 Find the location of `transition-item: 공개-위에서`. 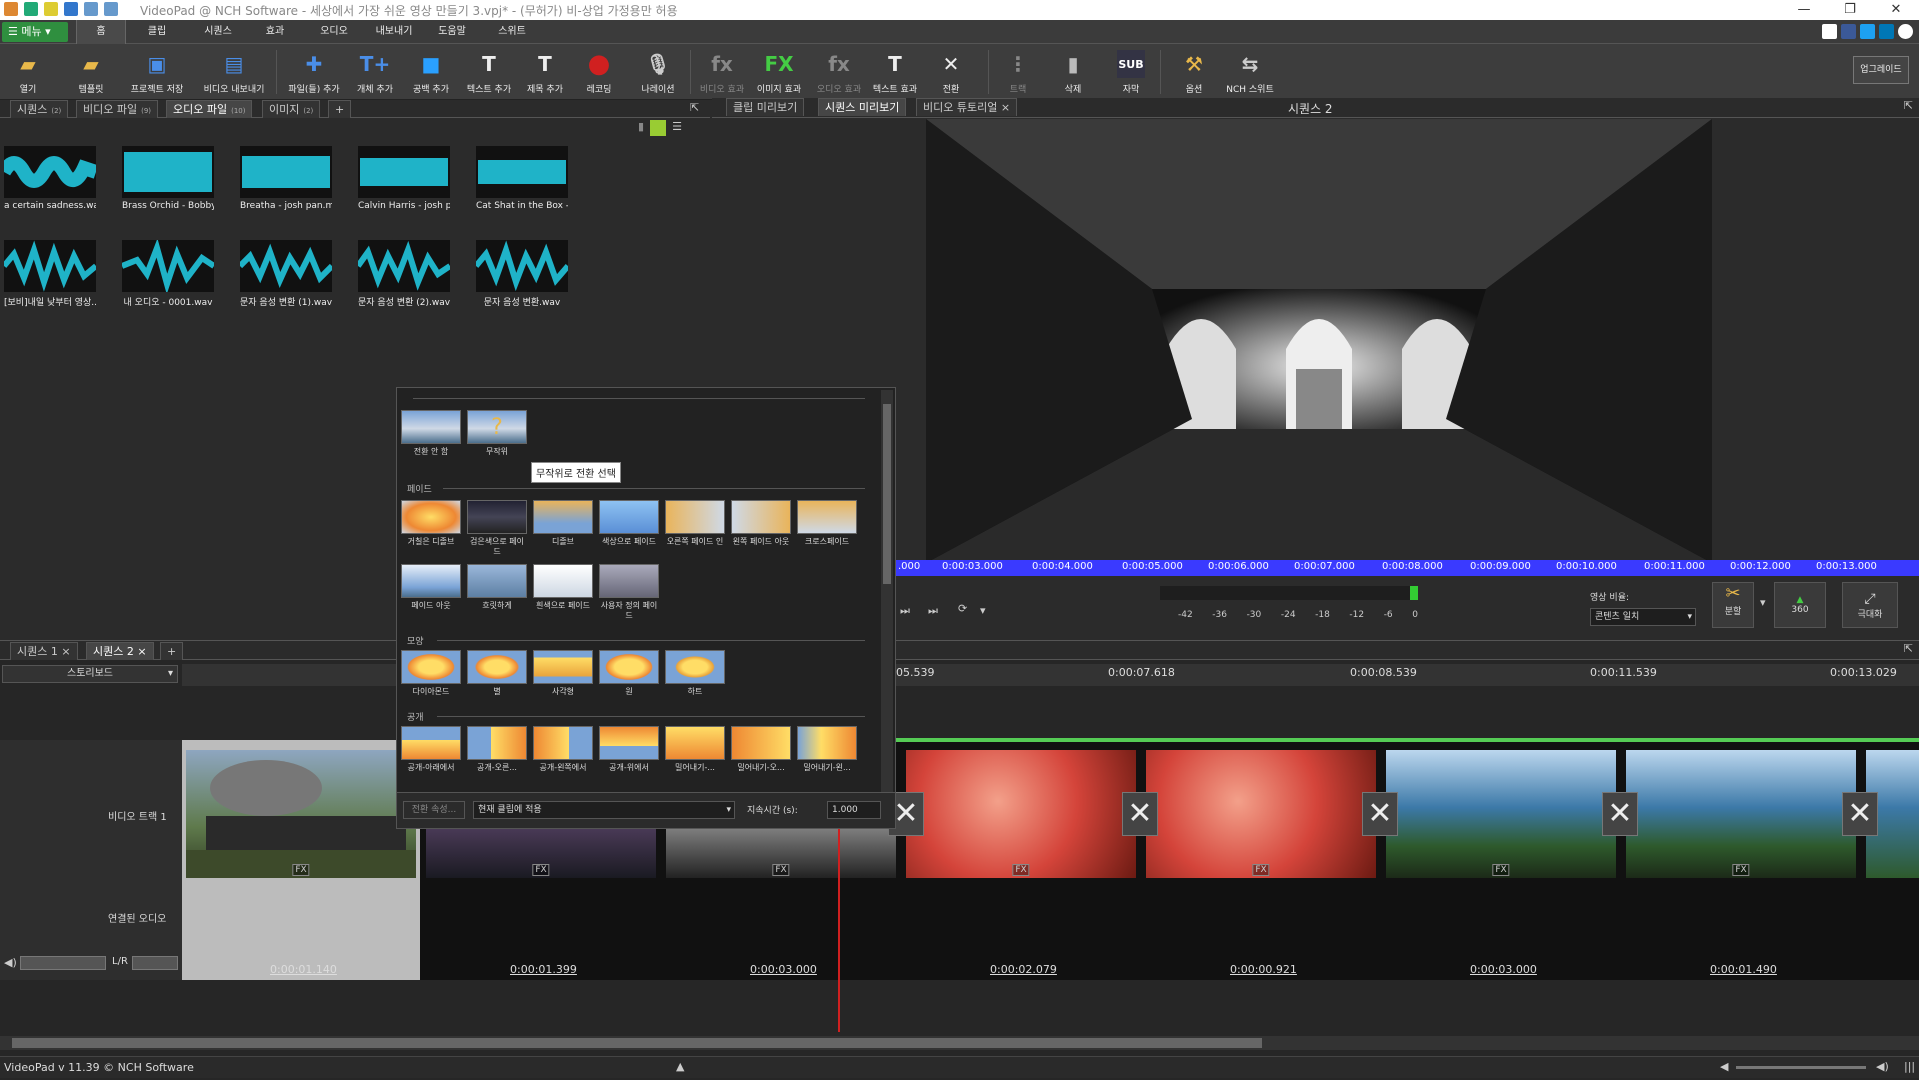

transition-item: 공개-위에서 is located at coordinates (629, 749).